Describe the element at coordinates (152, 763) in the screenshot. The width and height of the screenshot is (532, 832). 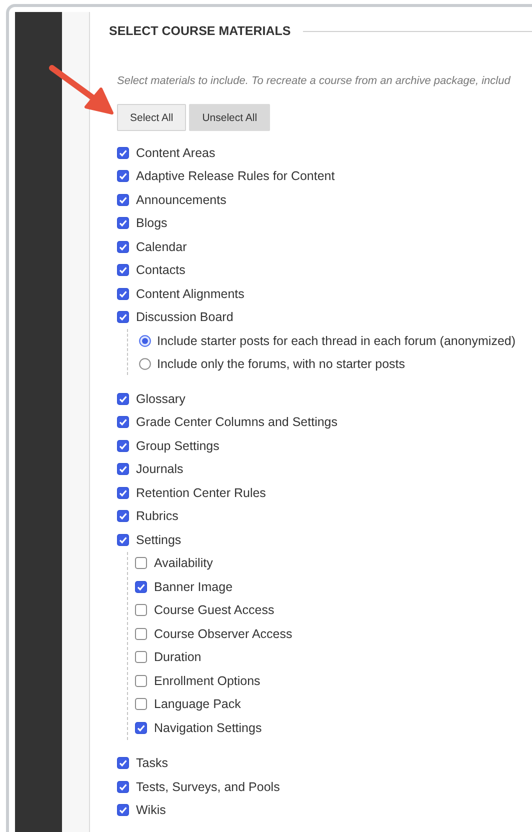
I see `checkbox-label: Tasks` at that location.